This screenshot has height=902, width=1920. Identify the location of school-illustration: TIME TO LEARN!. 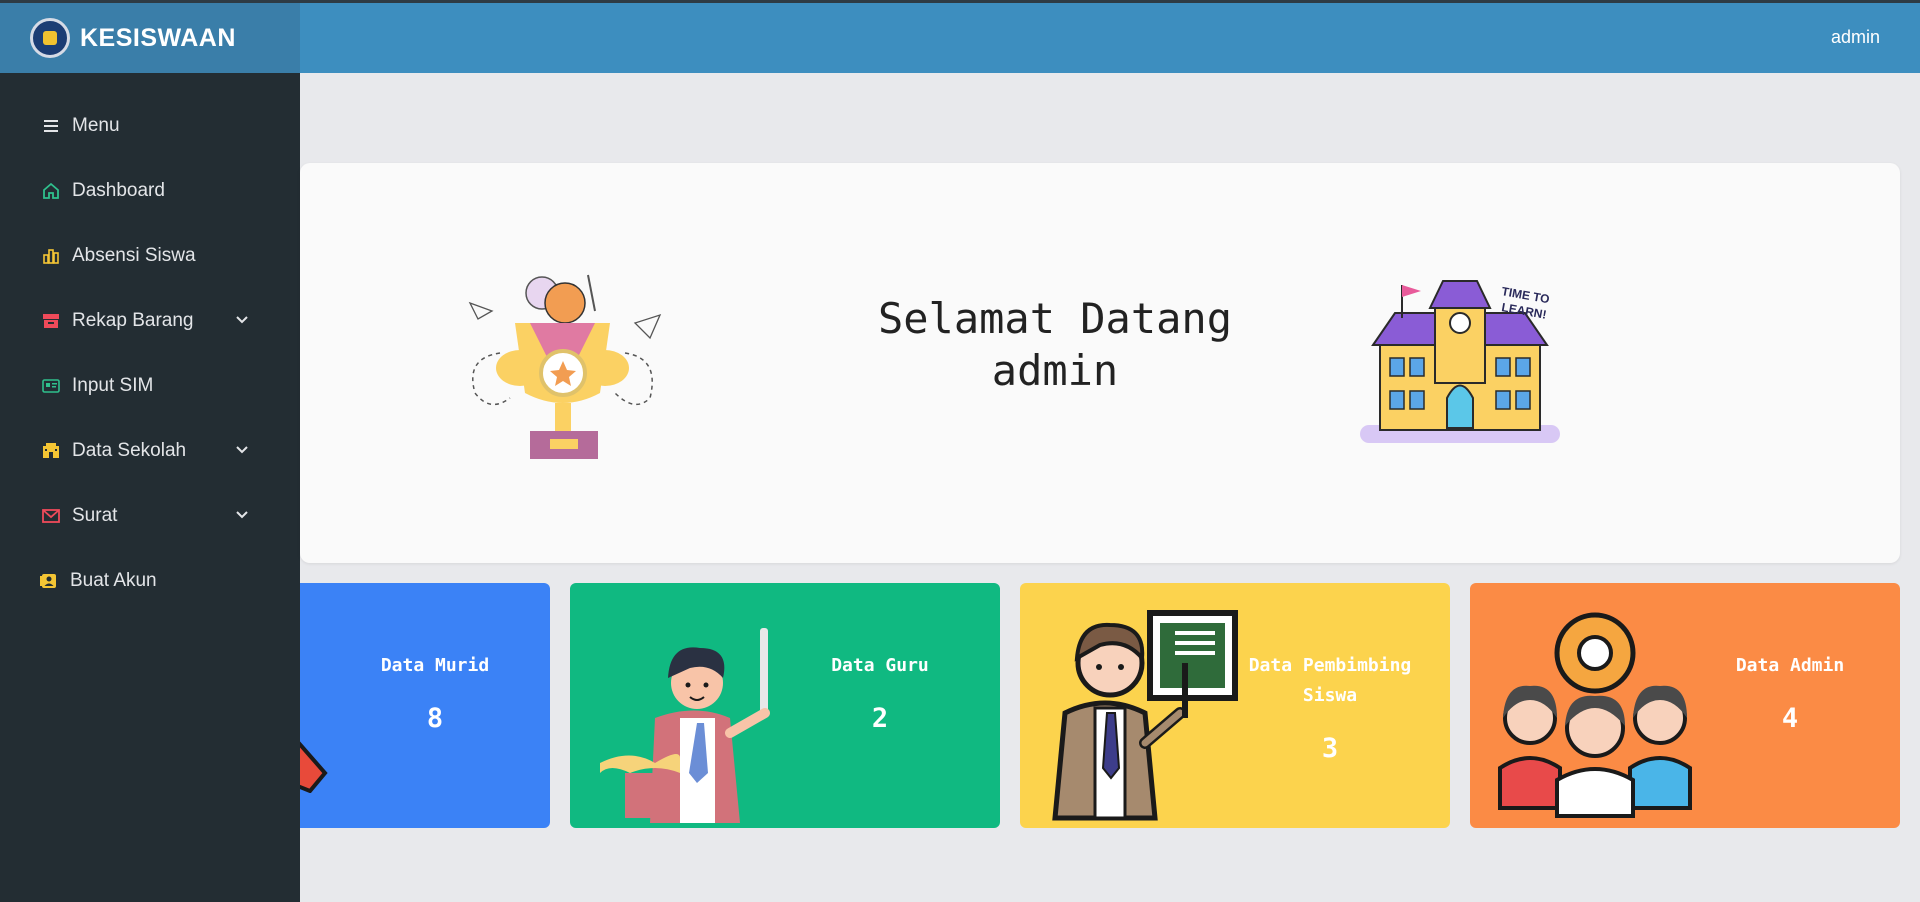
(1460, 361).